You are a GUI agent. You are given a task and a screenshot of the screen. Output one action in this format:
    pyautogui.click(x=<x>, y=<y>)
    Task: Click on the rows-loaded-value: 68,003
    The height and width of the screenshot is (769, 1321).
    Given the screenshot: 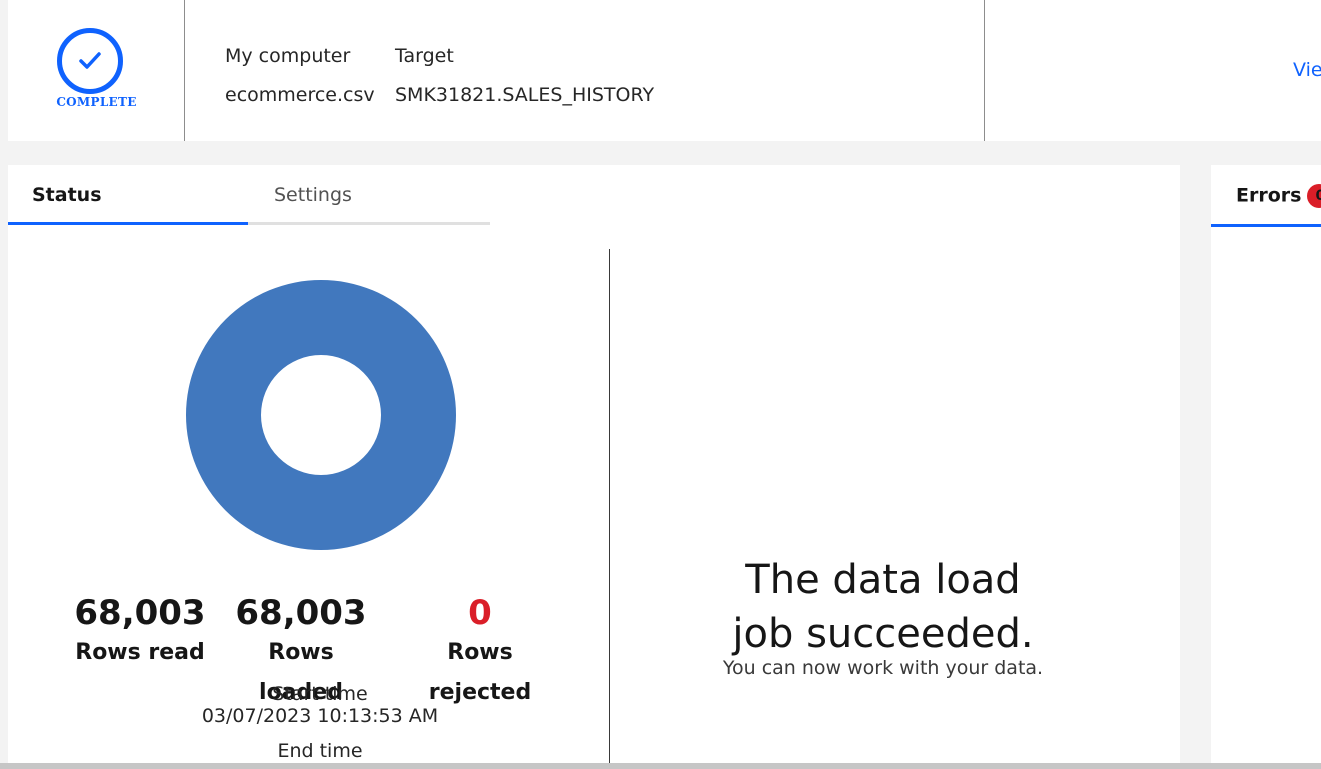 What is the action you would take?
    pyautogui.click(x=301, y=613)
    